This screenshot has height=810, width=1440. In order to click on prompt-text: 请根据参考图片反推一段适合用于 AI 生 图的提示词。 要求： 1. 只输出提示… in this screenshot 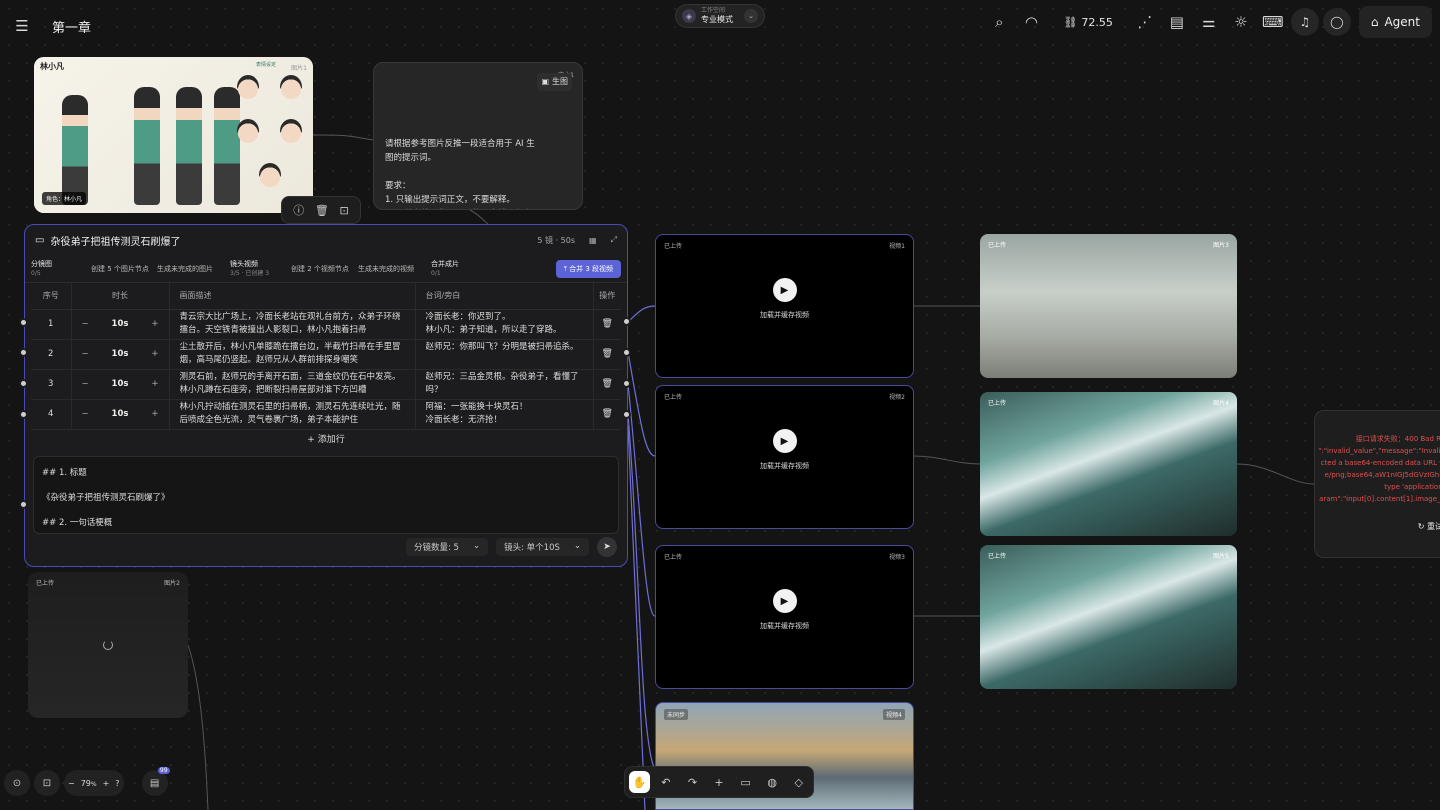, I will do `click(478, 173)`.